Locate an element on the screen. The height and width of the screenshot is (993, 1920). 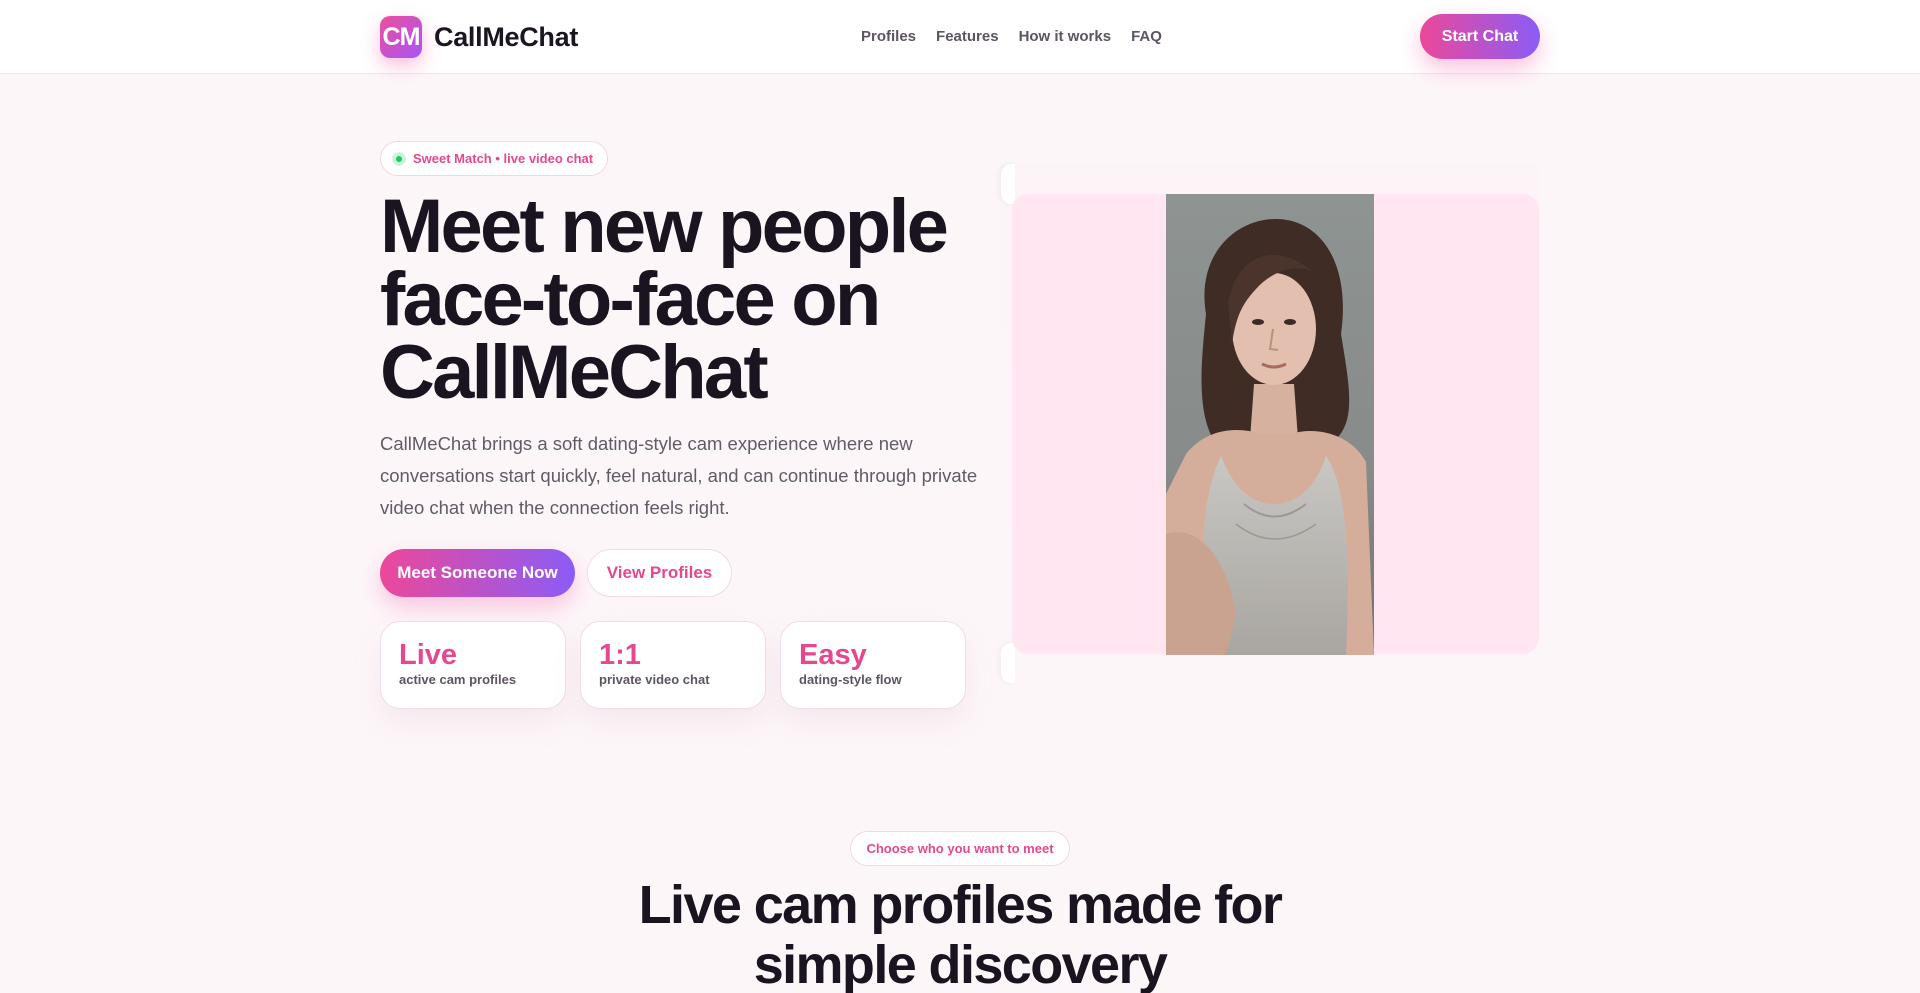
start-chat-button: Start Chat is located at coordinates (1480, 36).